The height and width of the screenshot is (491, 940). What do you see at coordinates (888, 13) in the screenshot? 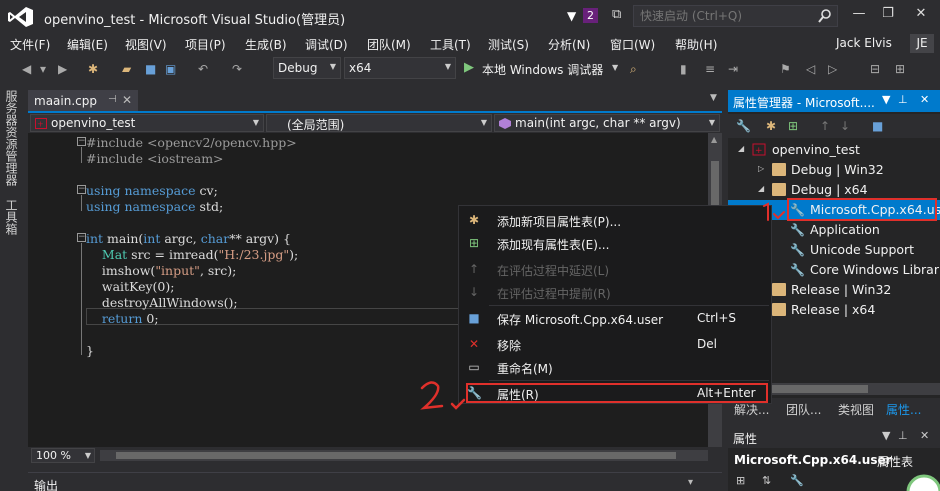
I see `restore-button: ❐` at bounding box center [888, 13].